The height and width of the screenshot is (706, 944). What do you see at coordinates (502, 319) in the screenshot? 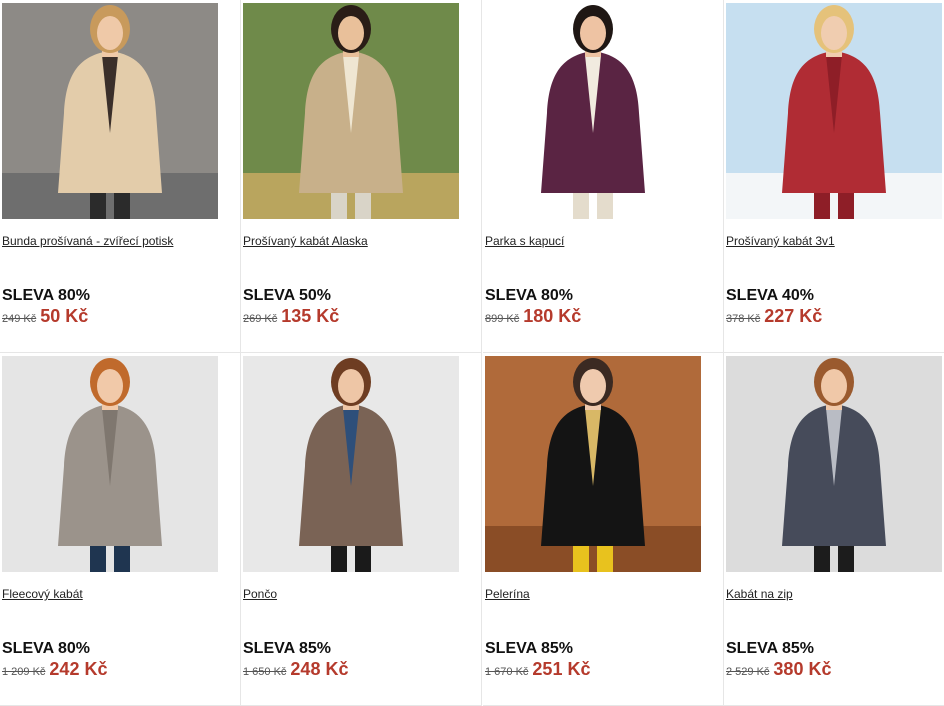
I see `old-price: 899 Kč` at bounding box center [502, 319].